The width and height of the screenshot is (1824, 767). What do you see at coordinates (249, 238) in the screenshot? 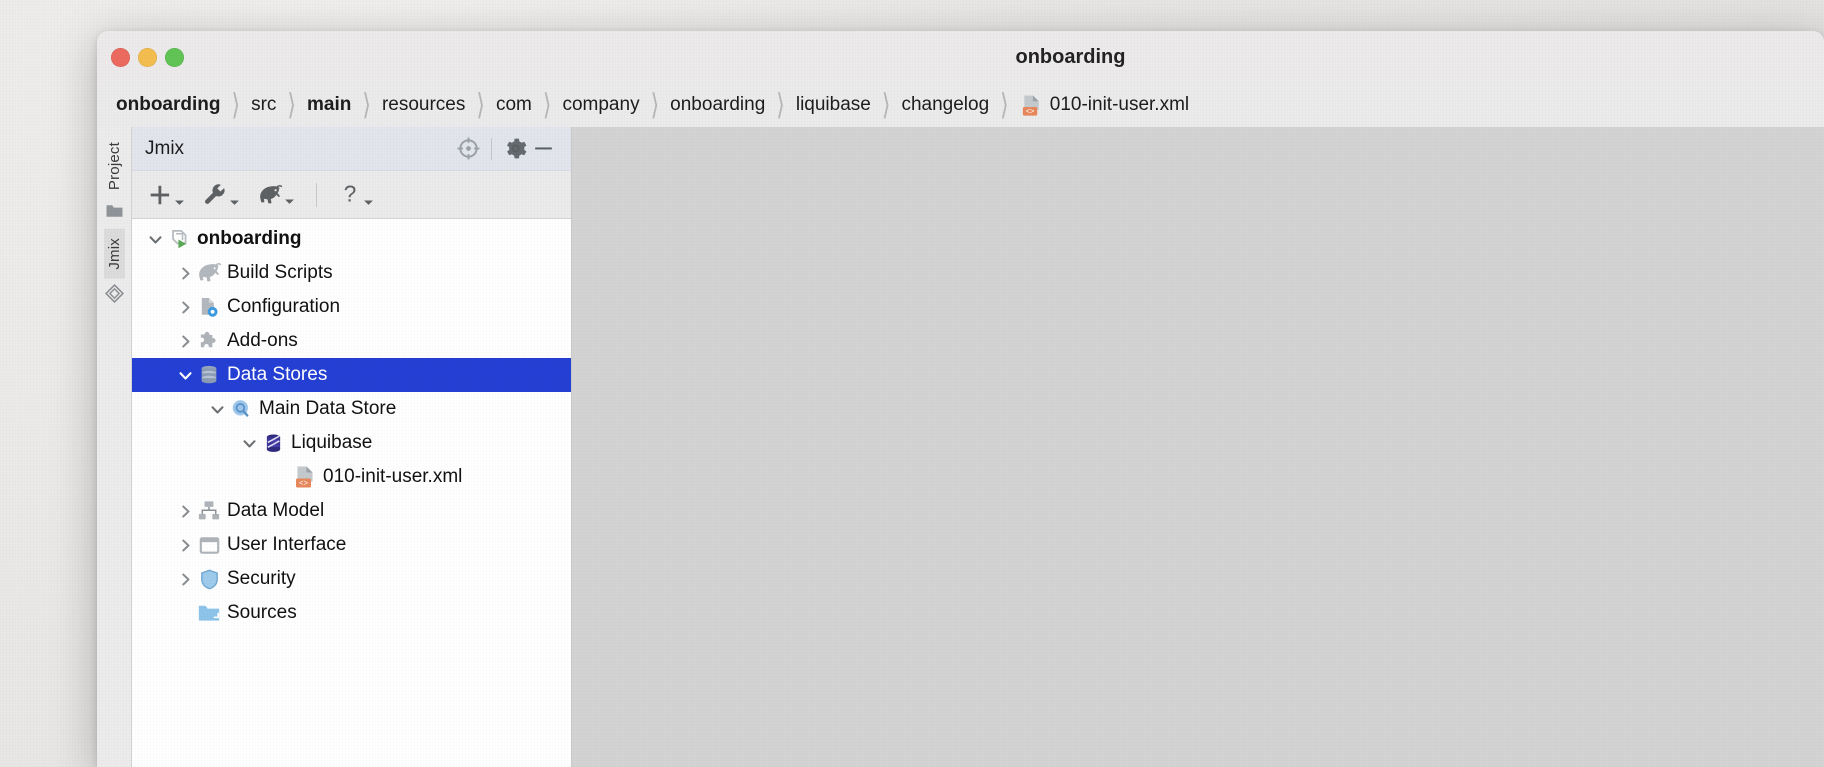
I see `tree-label: onboarding` at bounding box center [249, 238].